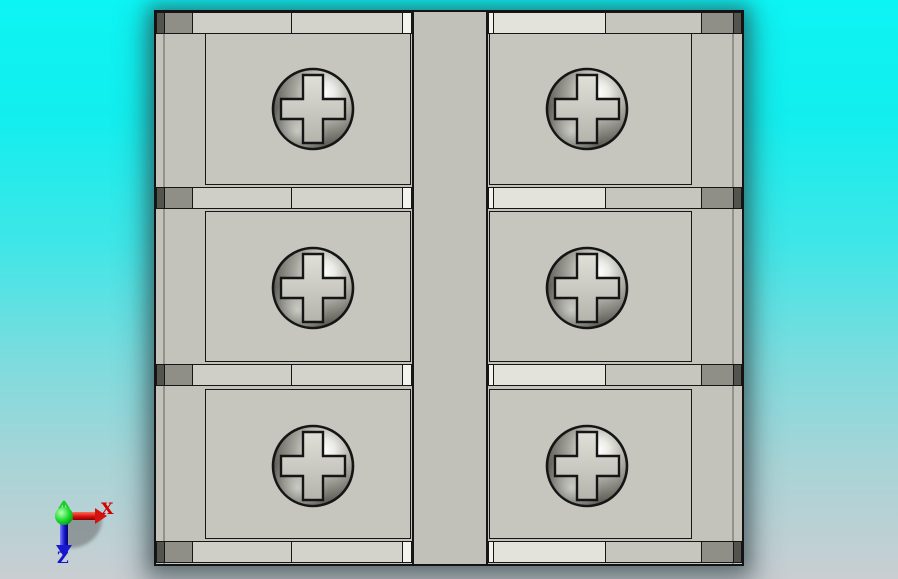 This screenshot has height=579, width=898. I want to click on x-axis-label: X, so click(107, 508).